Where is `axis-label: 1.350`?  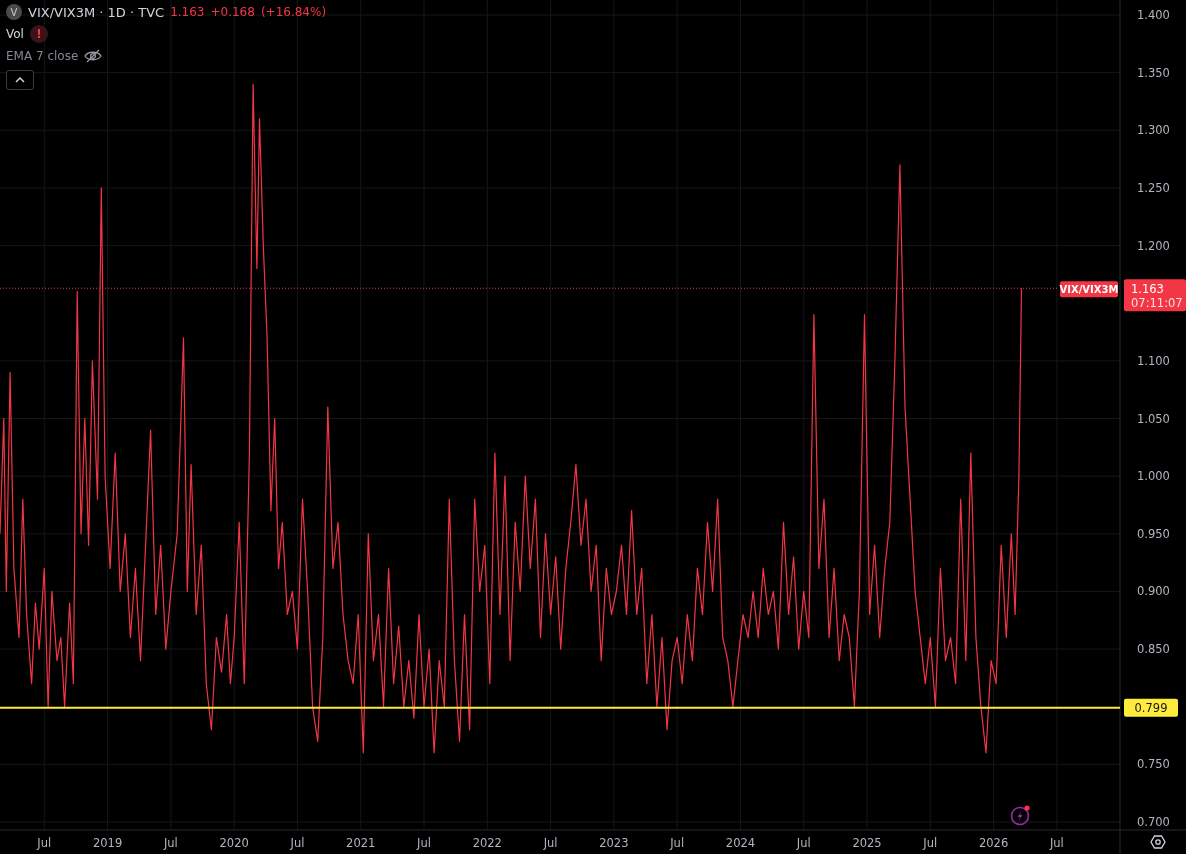
axis-label: 1.350 is located at coordinates (1153, 72).